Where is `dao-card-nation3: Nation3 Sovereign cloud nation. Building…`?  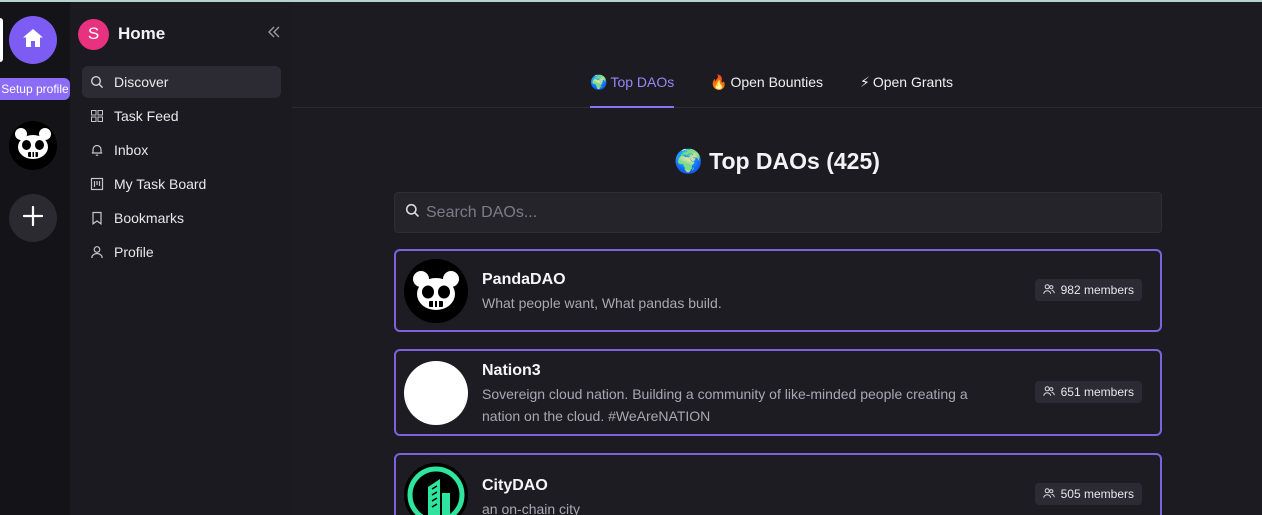 dao-card-nation3: Nation3 Sovereign cloud nation. Building… is located at coordinates (778, 392).